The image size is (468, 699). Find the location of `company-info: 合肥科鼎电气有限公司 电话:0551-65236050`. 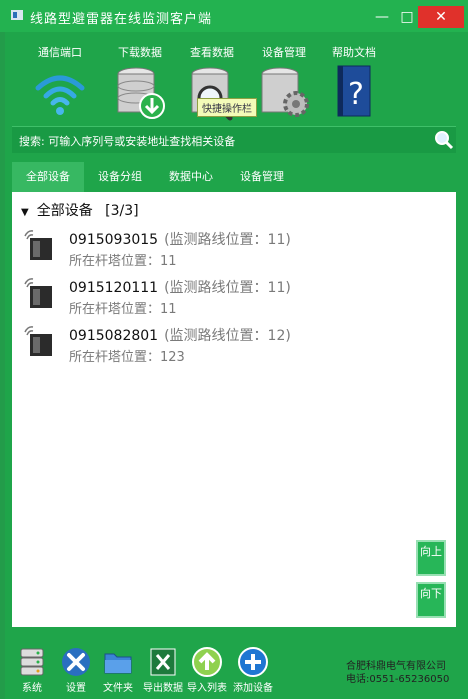

company-info: 合肥科鼎电气有限公司 电话:0551-65236050 is located at coordinates (397, 673).